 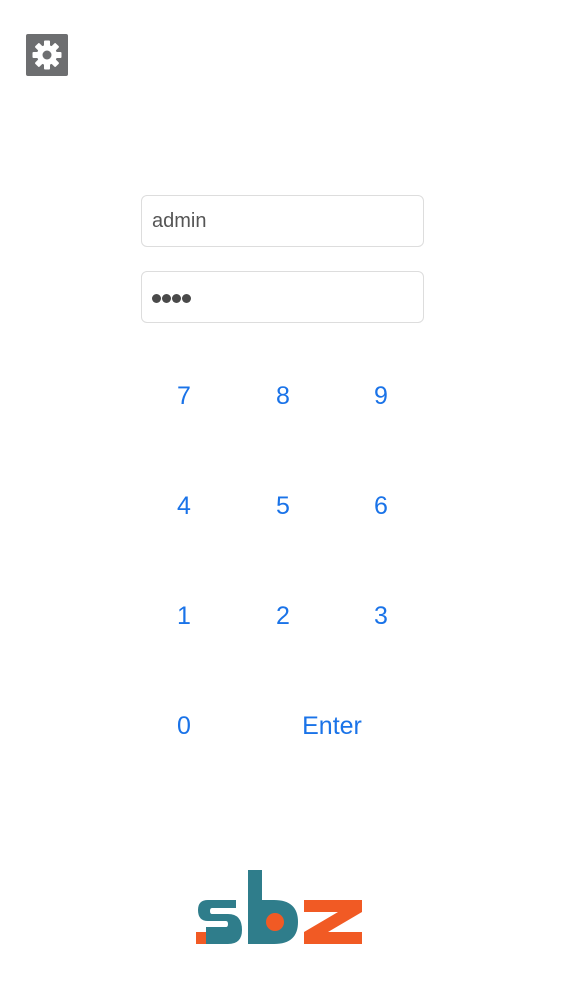 I want to click on keypad-key-6: 6, so click(x=381, y=506).